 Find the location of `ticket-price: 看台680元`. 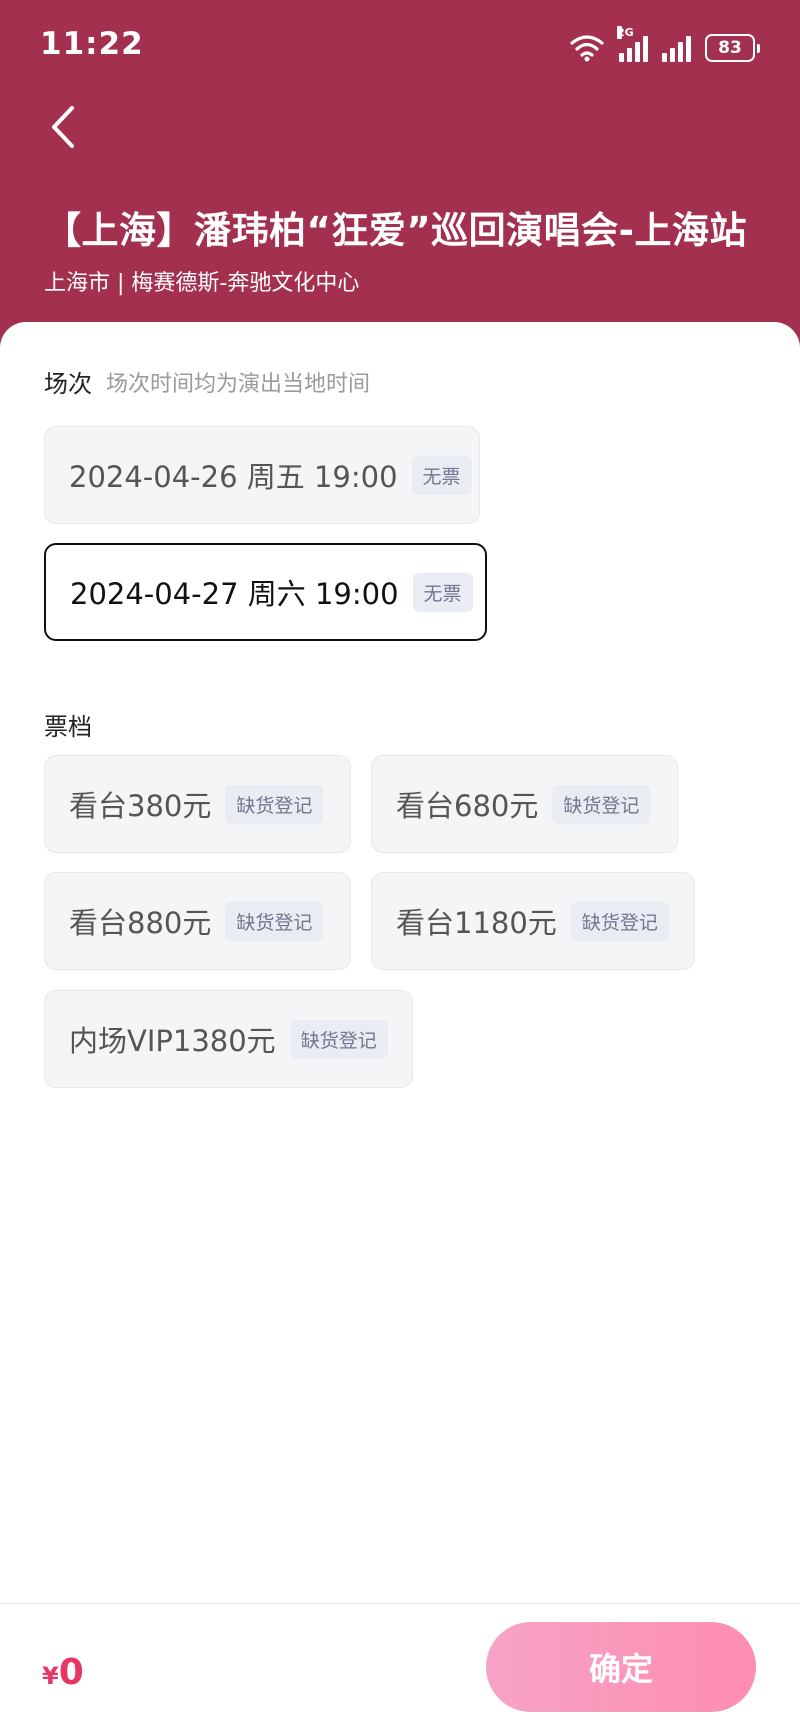

ticket-price: 看台680元 is located at coordinates (467, 806).